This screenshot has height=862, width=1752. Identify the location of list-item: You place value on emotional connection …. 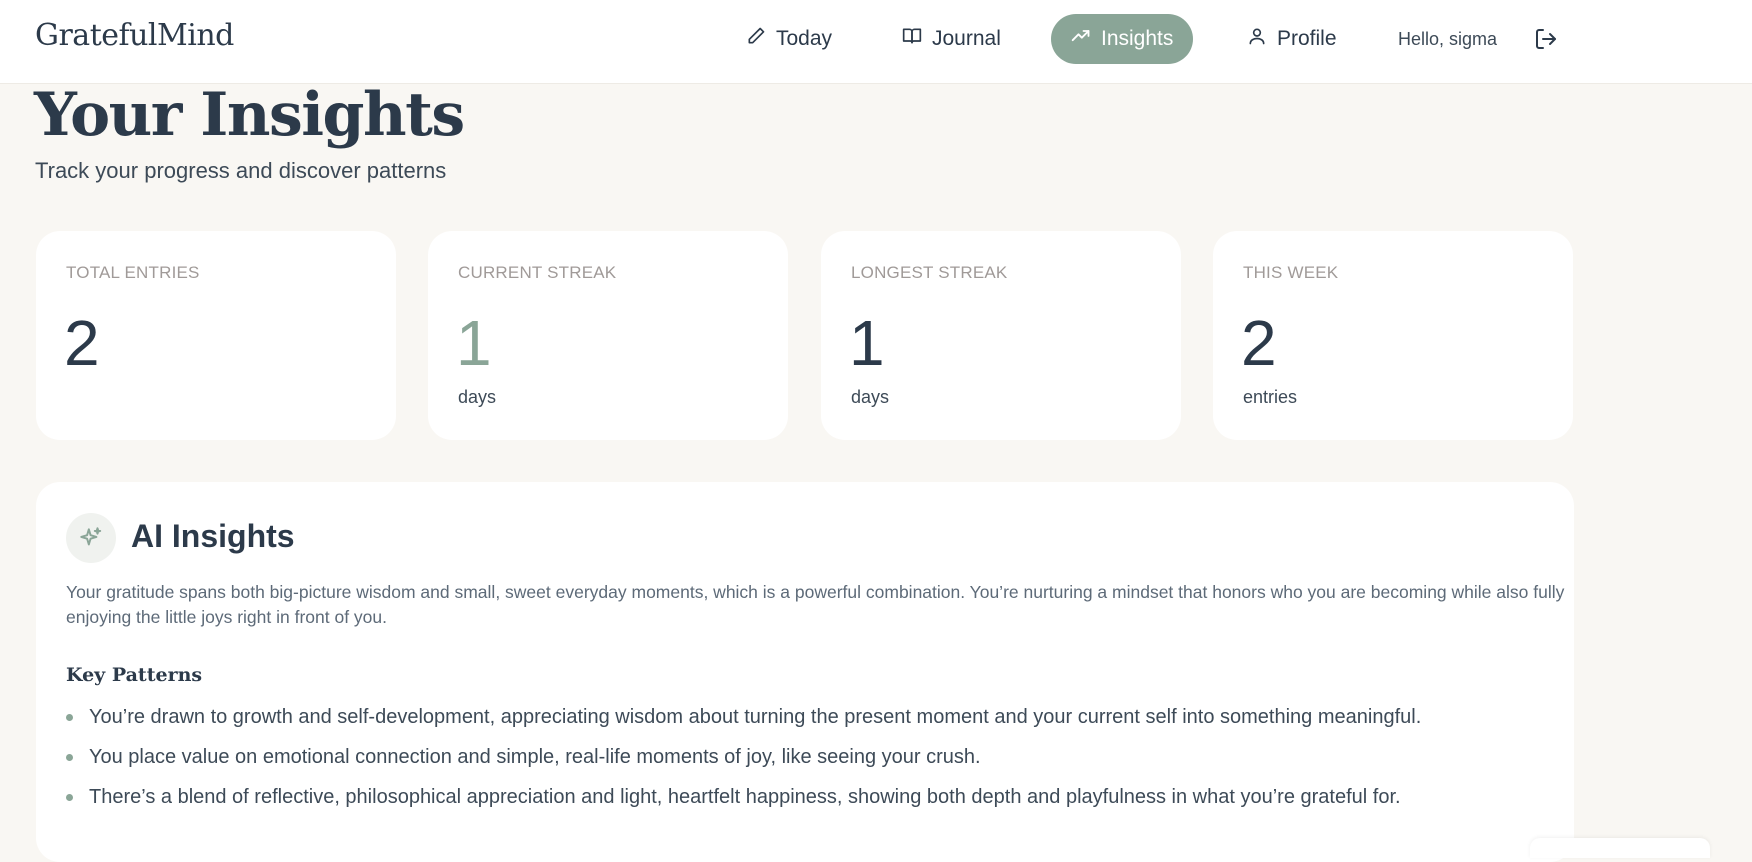
(816, 757).